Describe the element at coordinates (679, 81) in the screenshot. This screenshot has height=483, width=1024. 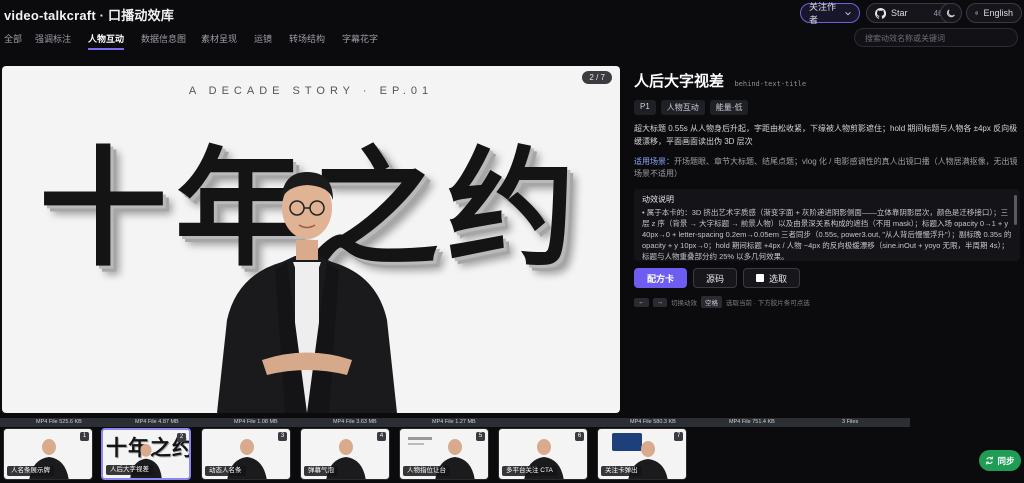
I see `effect-title: 人后大字视差` at that location.